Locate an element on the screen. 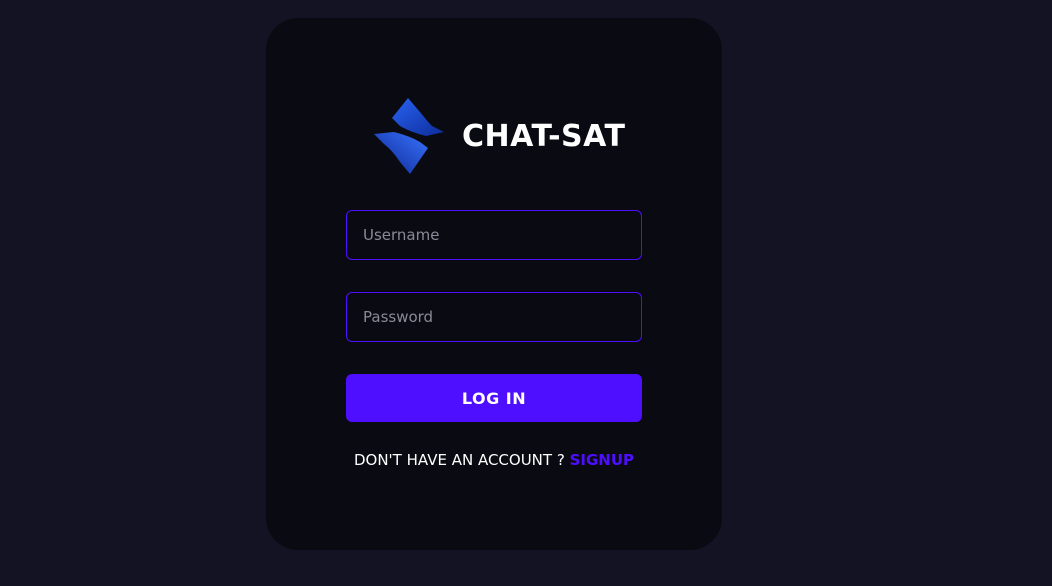 This screenshot has height=586, width=1052. username-input is located at coordinates (494, 235).